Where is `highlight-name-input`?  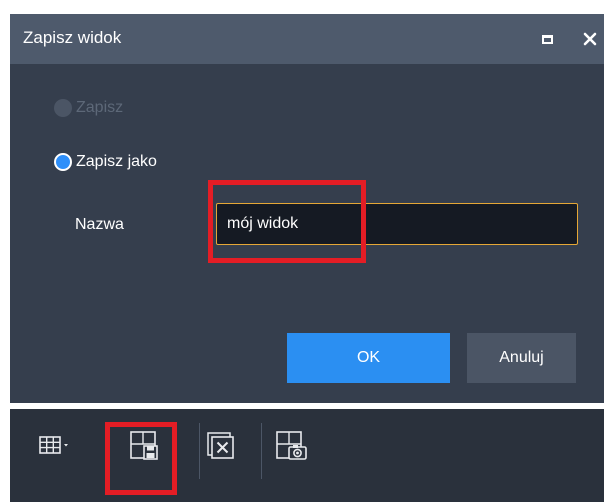
highlight-name-input is located at coordinates (287, 221).